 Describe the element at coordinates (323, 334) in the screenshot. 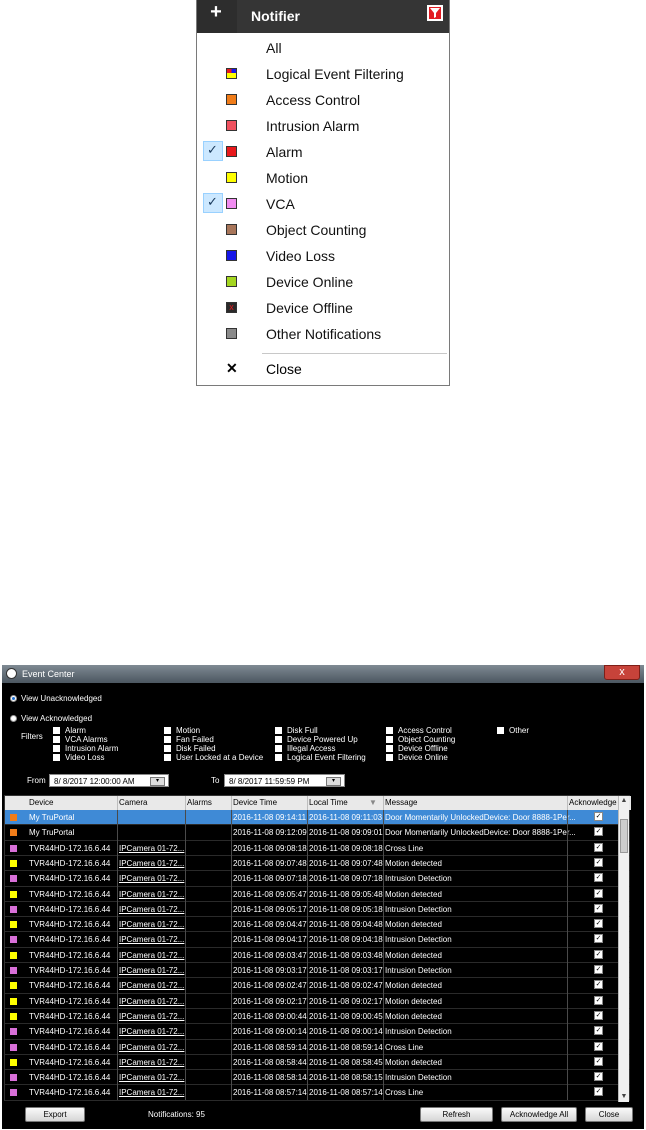

I see `notifier-item-other-notifications: Other Notifications` at that location.